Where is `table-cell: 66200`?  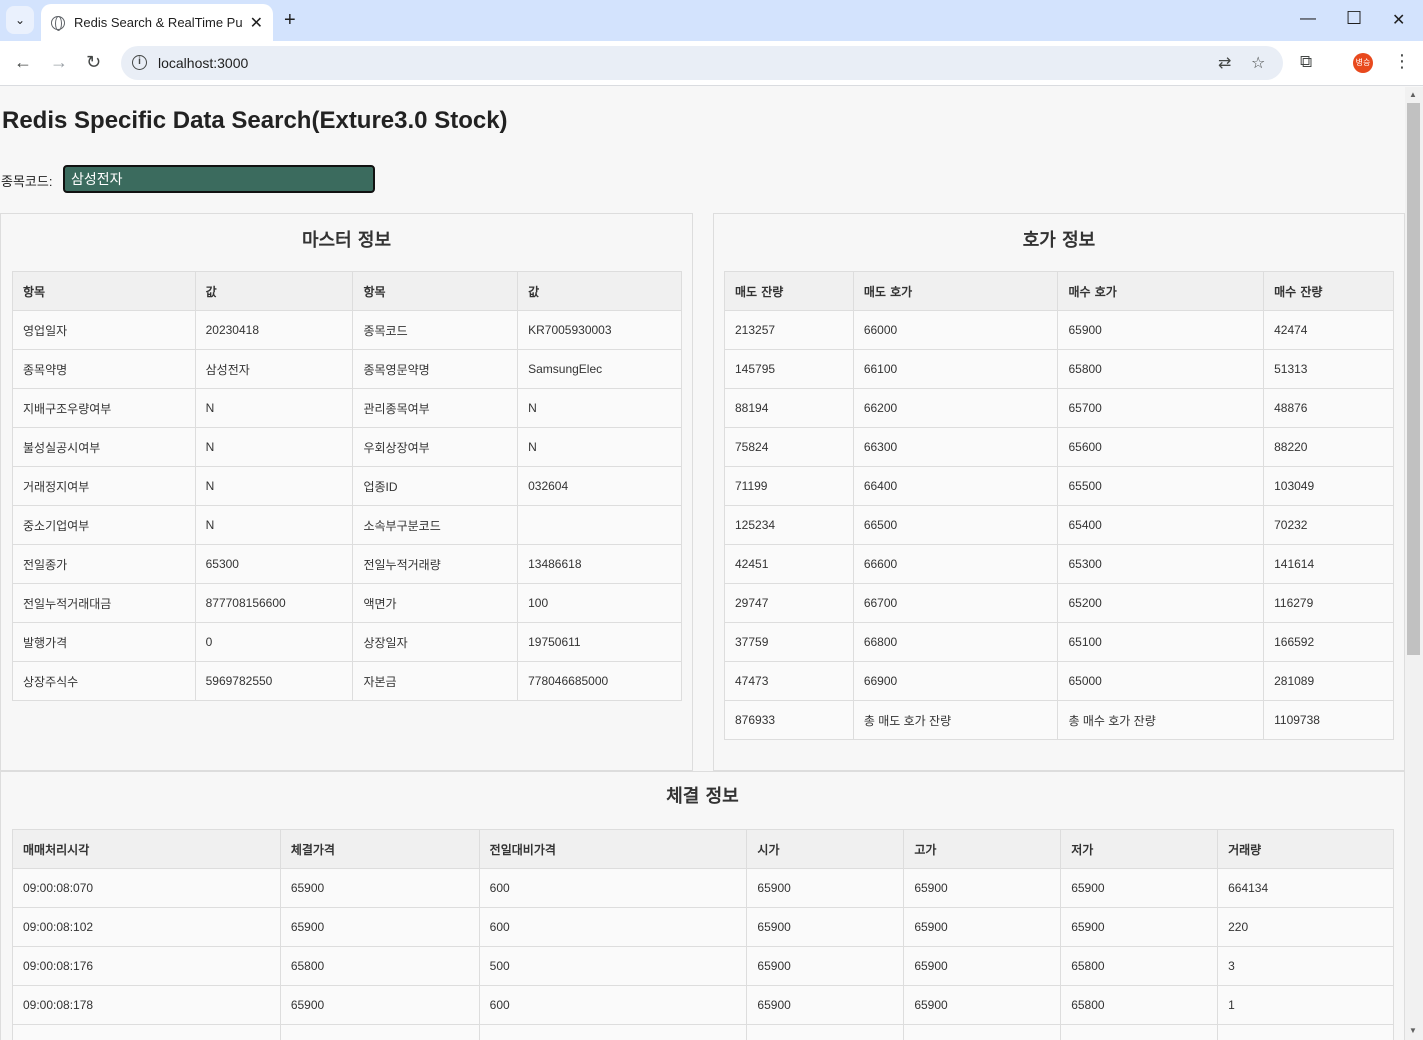
table-cell: 66200 is located at coordinates (955, 408).